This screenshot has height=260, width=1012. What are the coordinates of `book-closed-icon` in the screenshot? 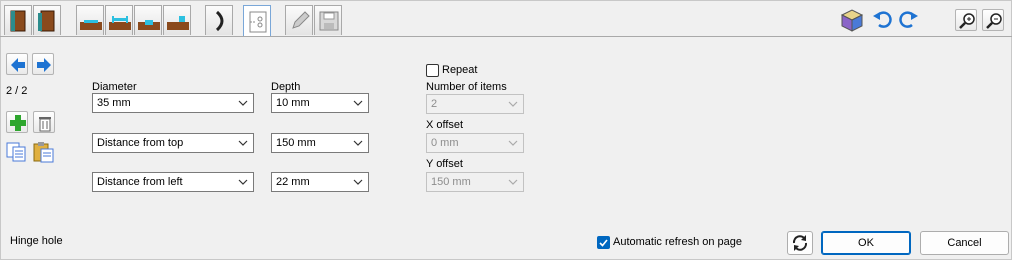 It's located at (18, 21).